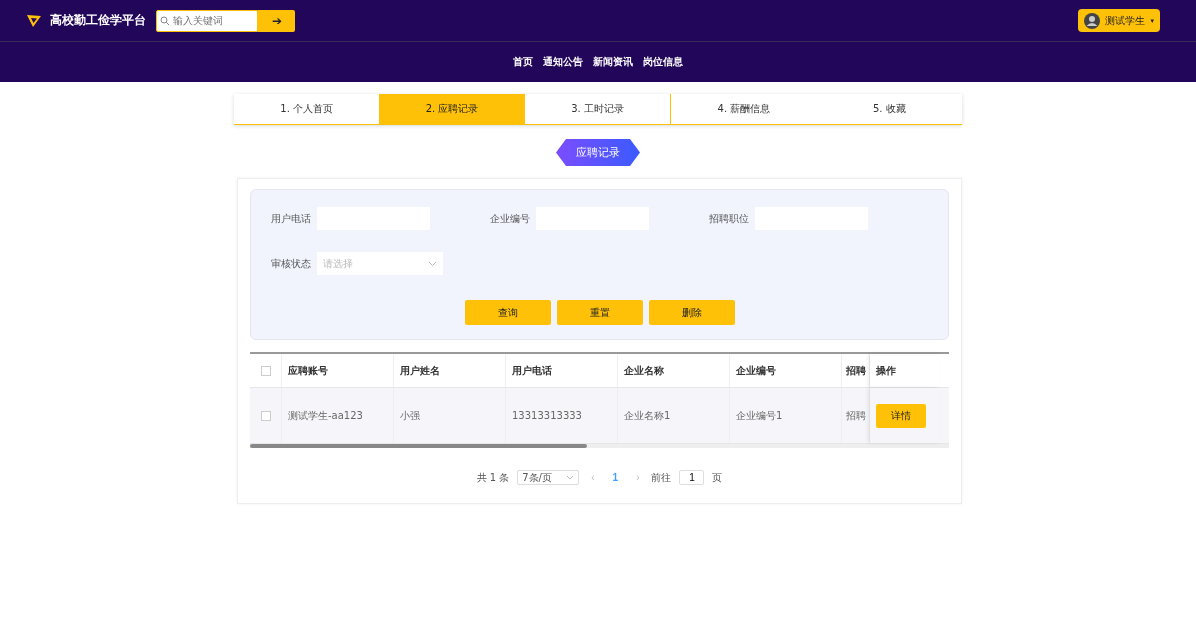 The height and width of the screenshot is (627, 1196). Describe the element at coordinates (338, 415) in the screenshot. I see `table-cell: 测试学生-aa123` at that location.